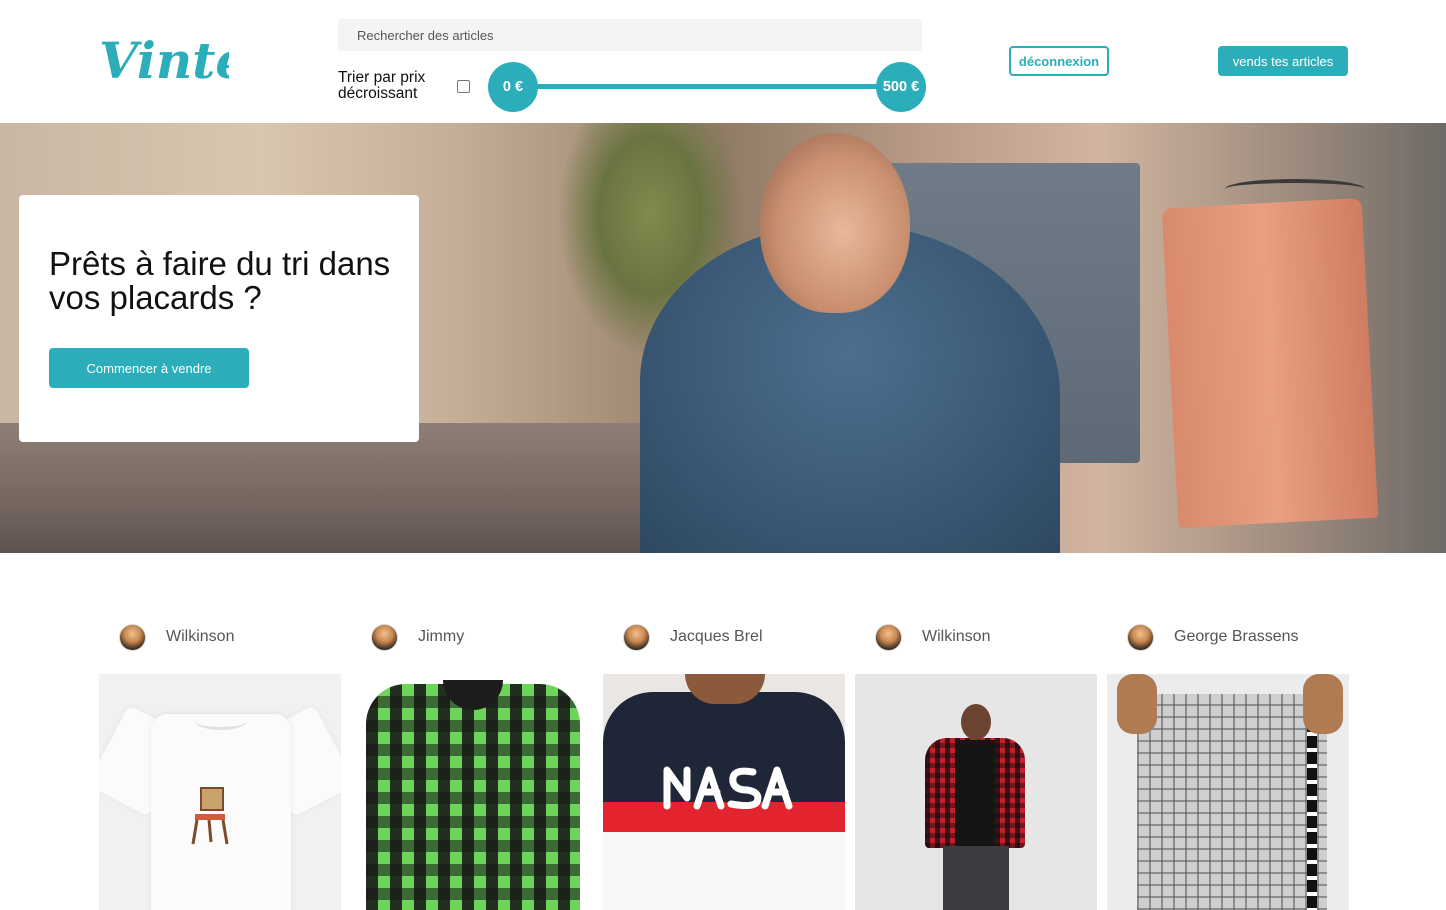 The width and height of the screenshot is (1446, 910). I want to click on seller-info: Jacques Brel, so click(693, 637).